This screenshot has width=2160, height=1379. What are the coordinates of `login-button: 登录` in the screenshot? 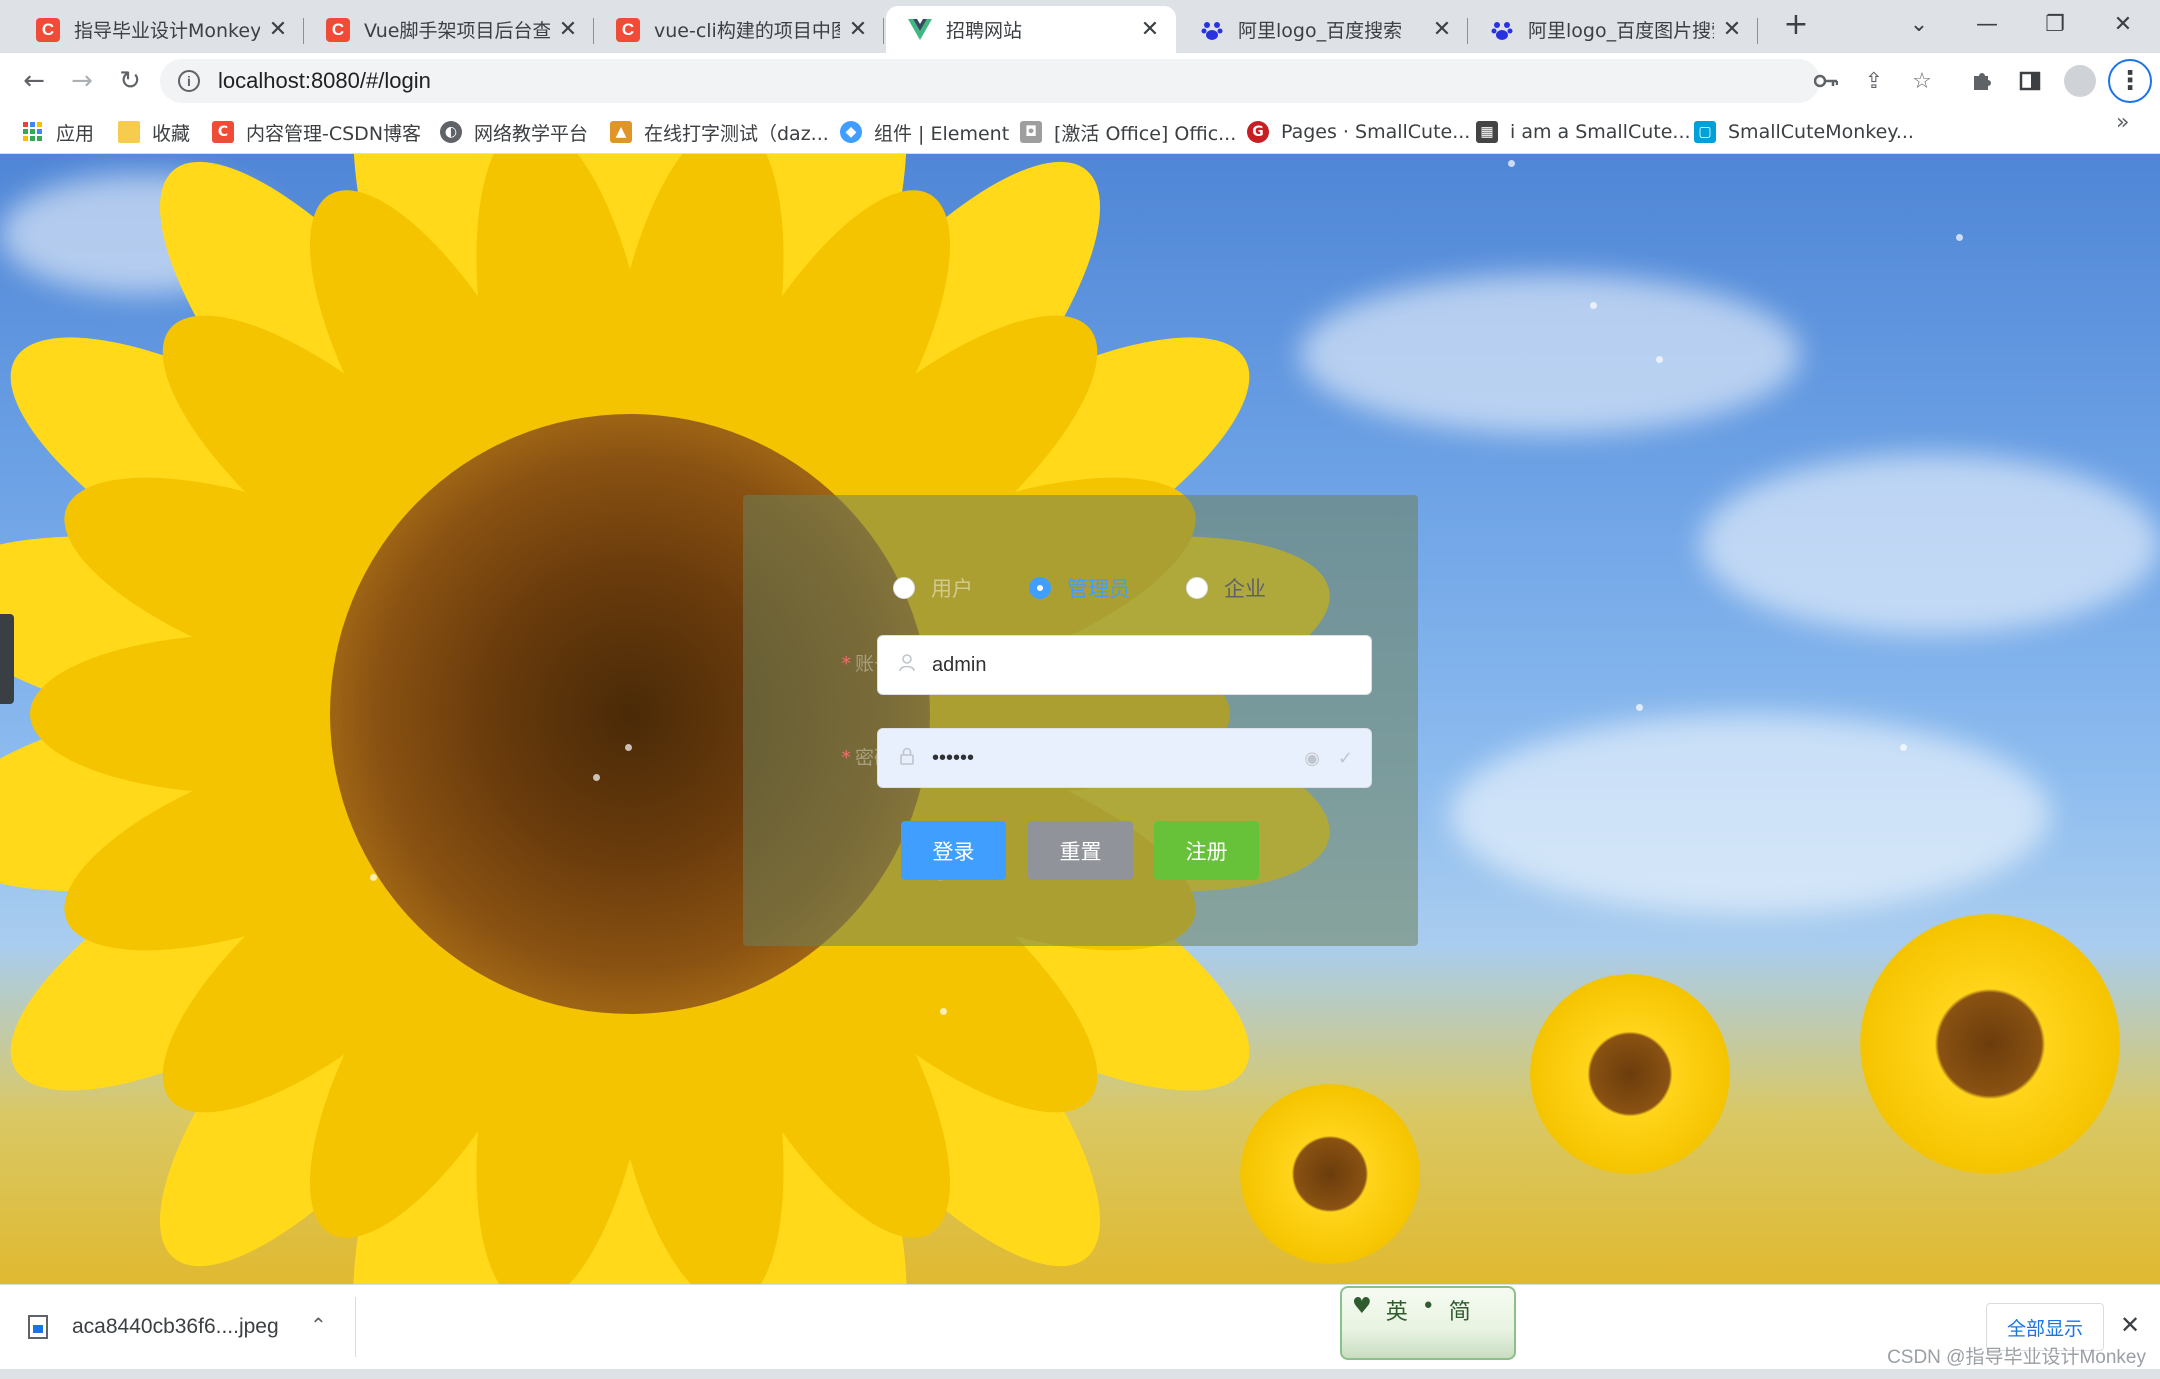 It's located at (953, 850).